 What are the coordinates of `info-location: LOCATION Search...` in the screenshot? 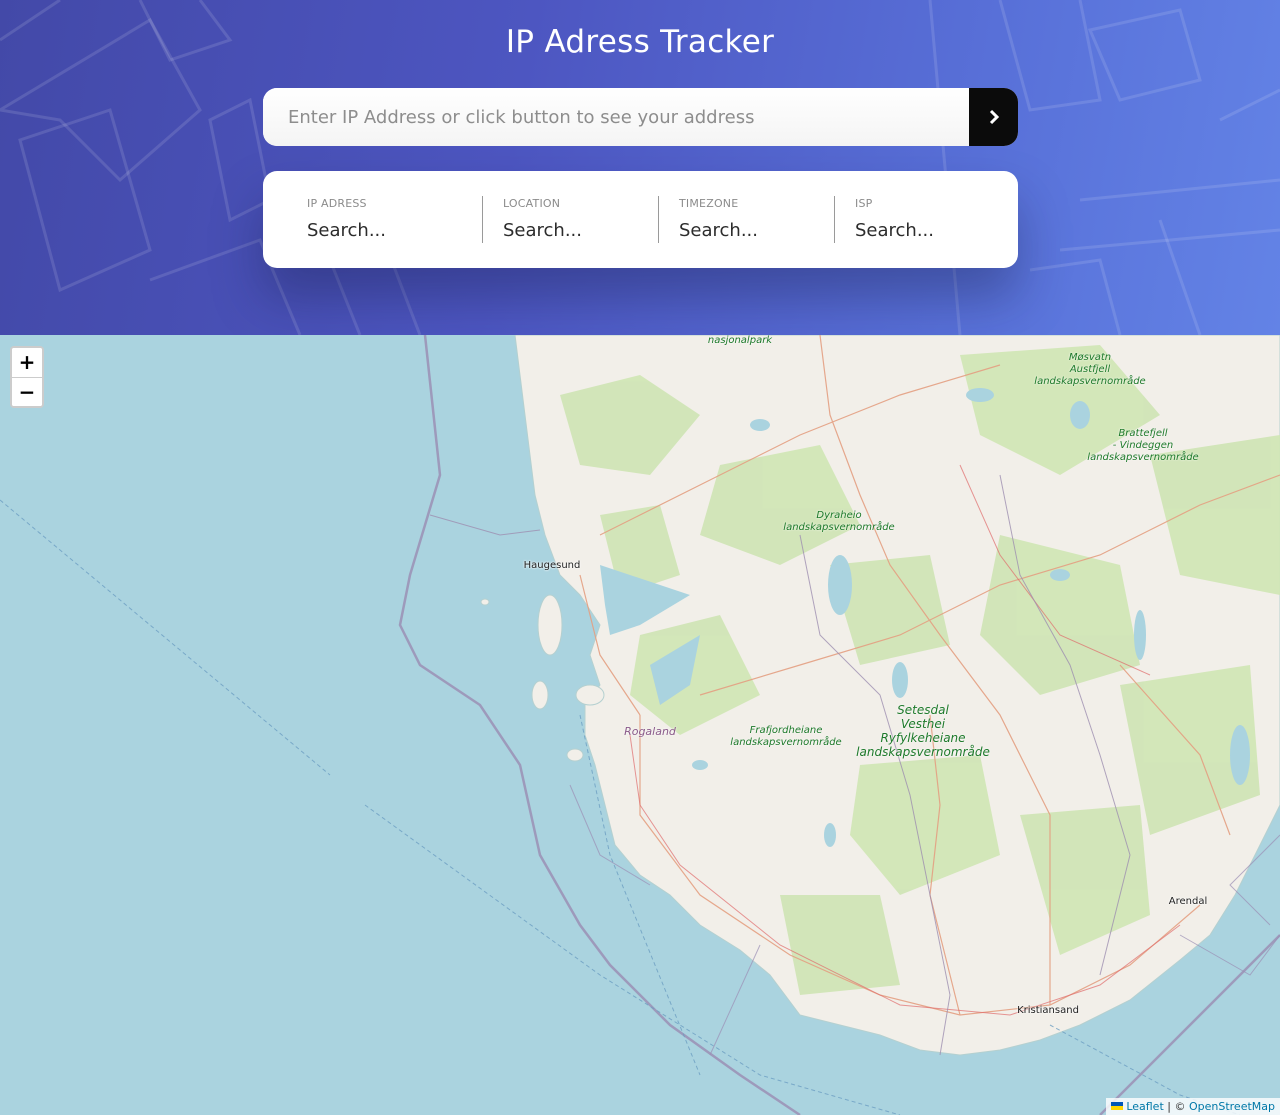 It's located at (571, 219).